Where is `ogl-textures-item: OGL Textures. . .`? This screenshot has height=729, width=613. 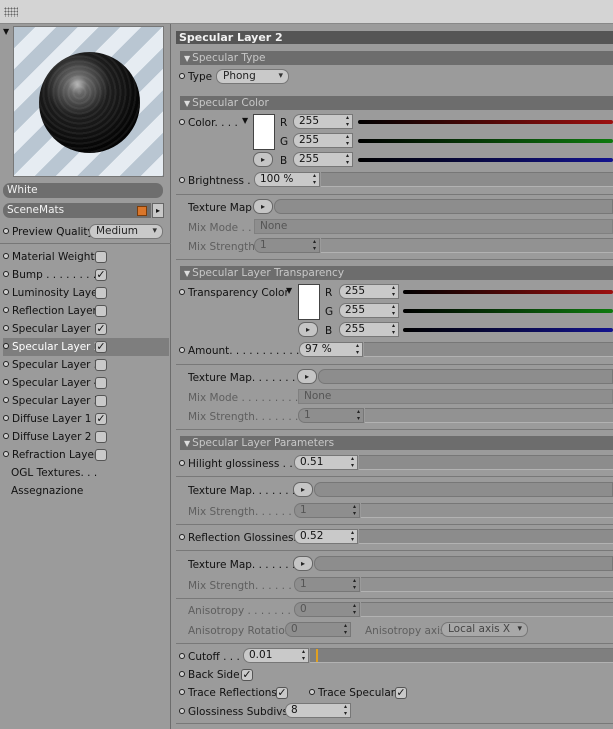 ogl-textures-item: OGL Textures. . . is located at coordinates (86, 473).